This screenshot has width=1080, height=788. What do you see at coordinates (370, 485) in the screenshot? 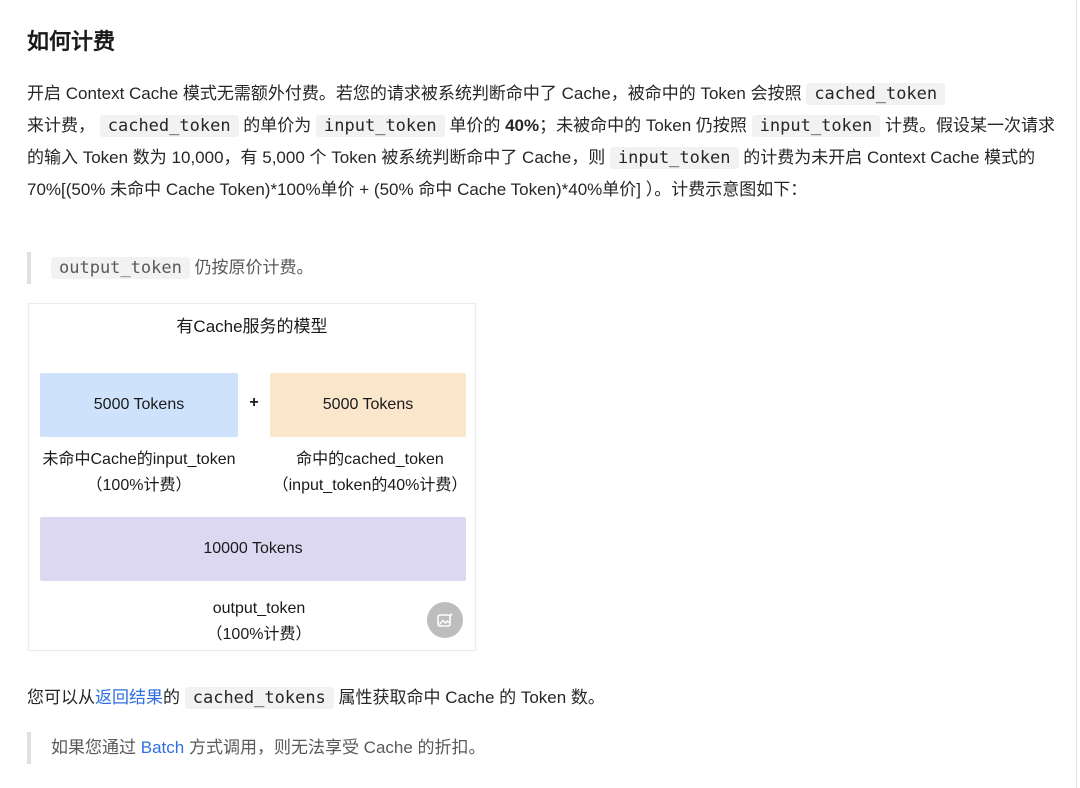
I see `caption-line: （input_token的40%计费）` at bounding box center [370, 485].